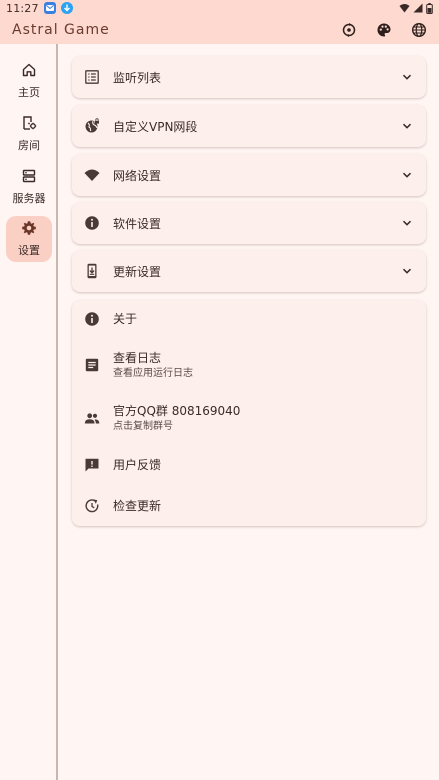  Describe the element at coordinates (137, 77) in the screenshot. I see `section-label: 监听列表` at that location.